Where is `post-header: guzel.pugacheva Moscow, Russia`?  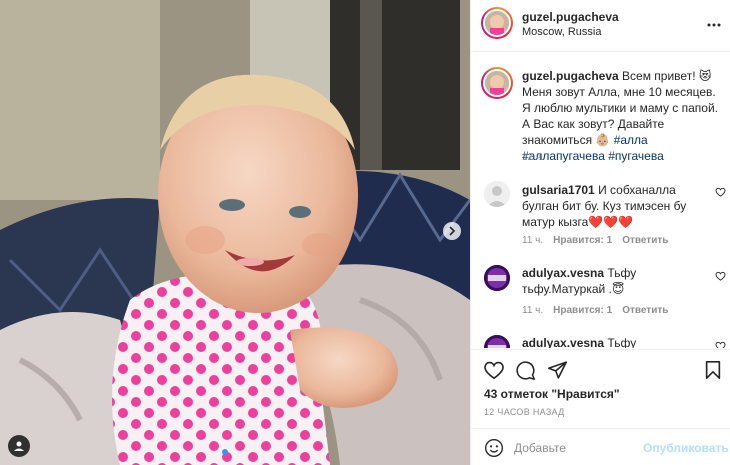
post-header: guzel.pugacheva Moscow, Russia is located at coordinates (600, 26).